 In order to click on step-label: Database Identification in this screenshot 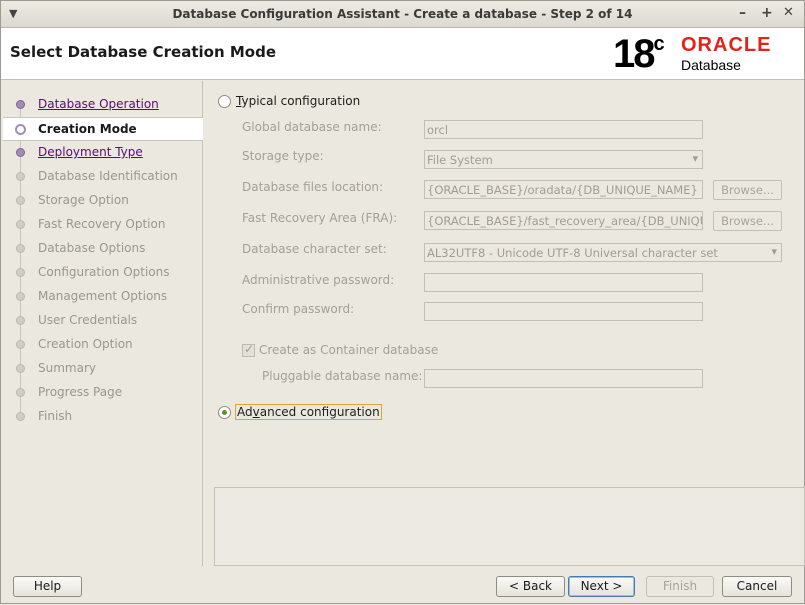, I will do `click(108, 176)`.